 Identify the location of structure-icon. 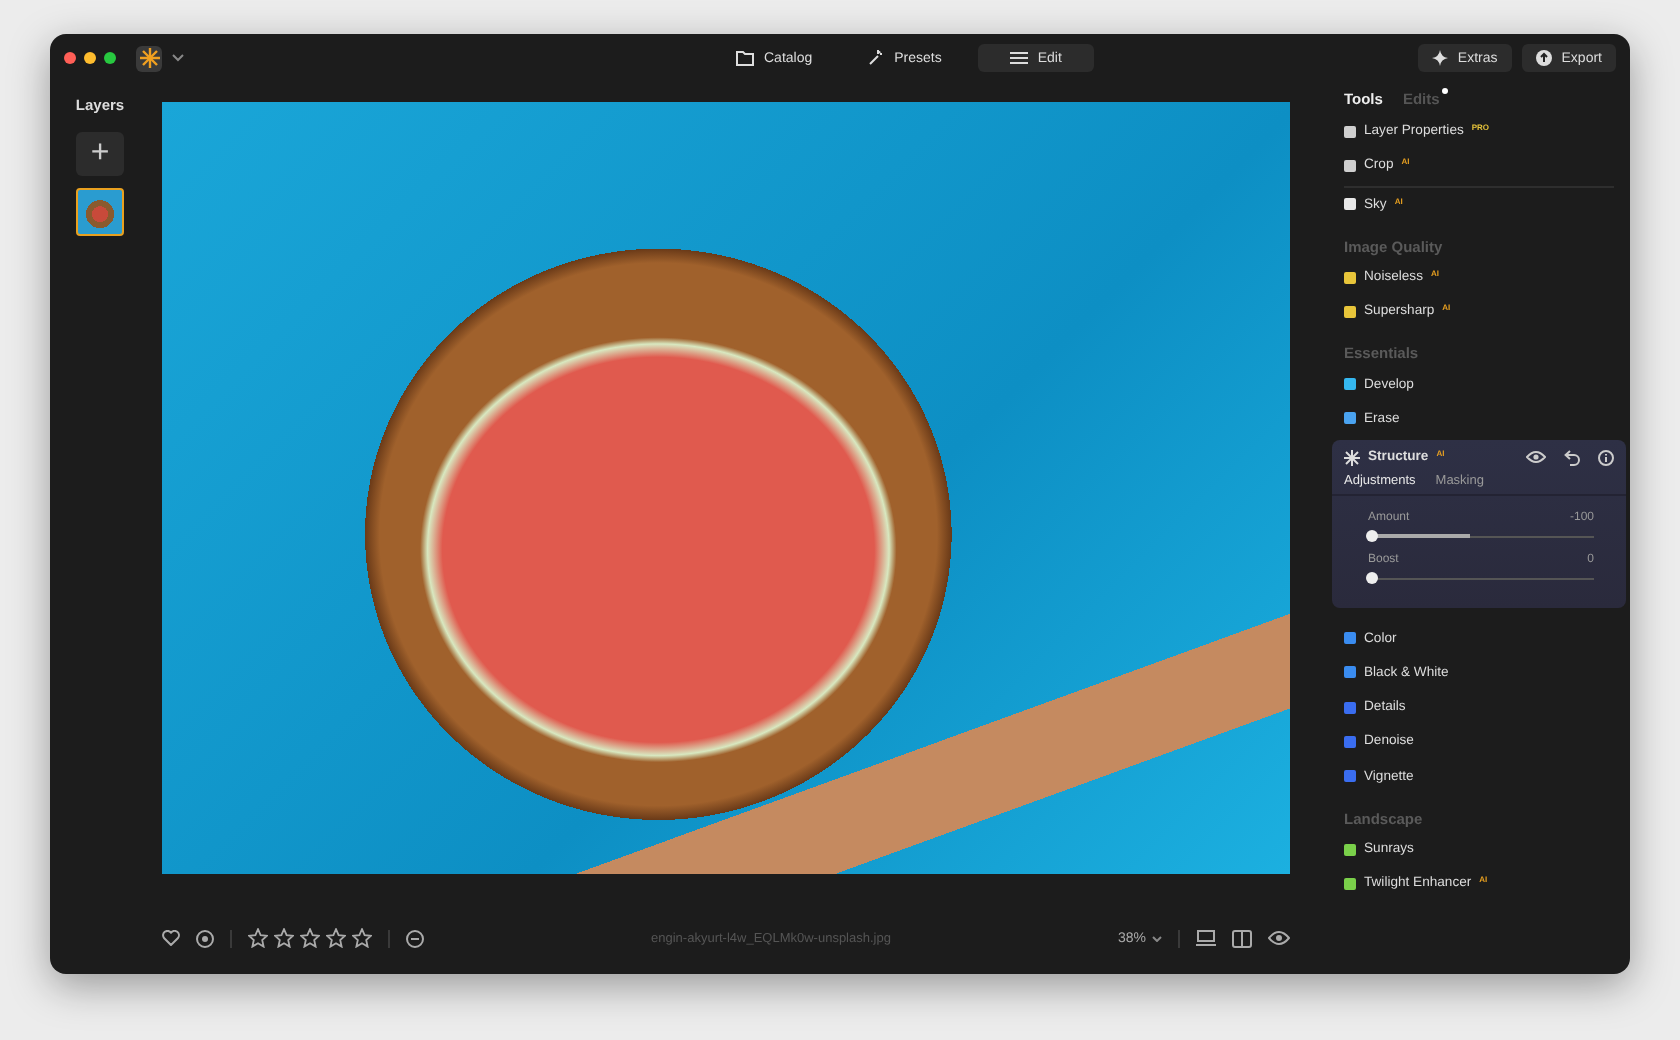
(1352, 457).